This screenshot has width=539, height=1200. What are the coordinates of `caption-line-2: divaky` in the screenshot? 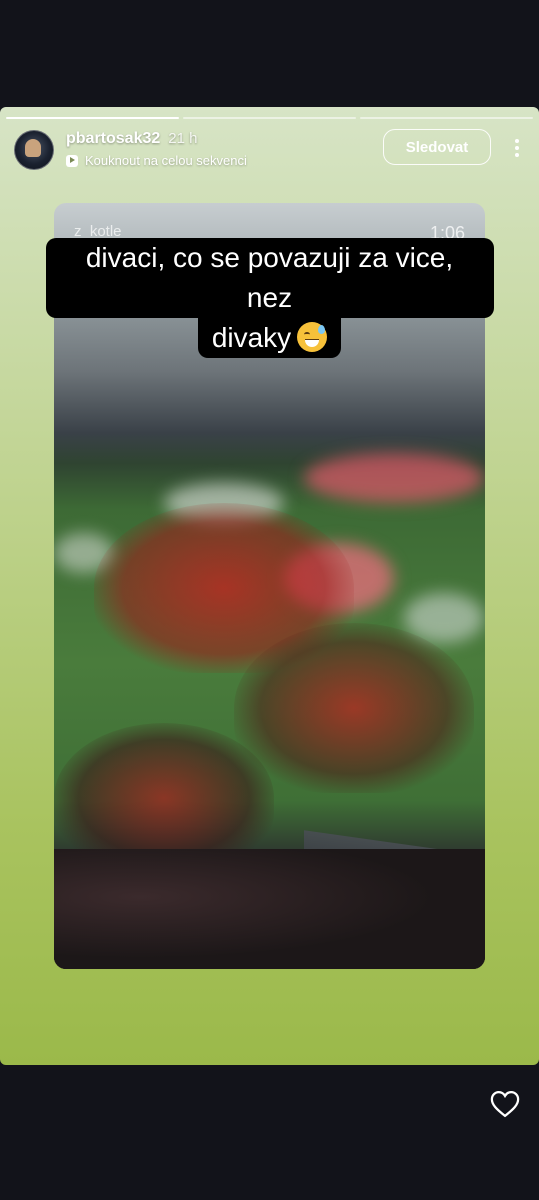 It's located at (269, 338).